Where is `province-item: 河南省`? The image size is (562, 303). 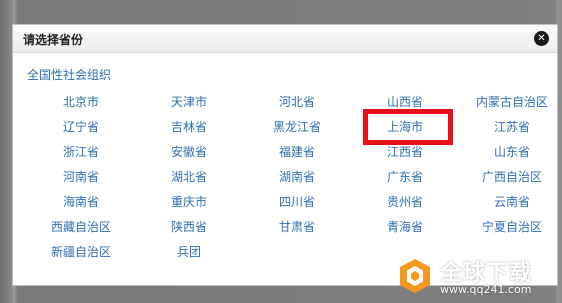 province-item: 河南省 is located at coordinates (81, 176).